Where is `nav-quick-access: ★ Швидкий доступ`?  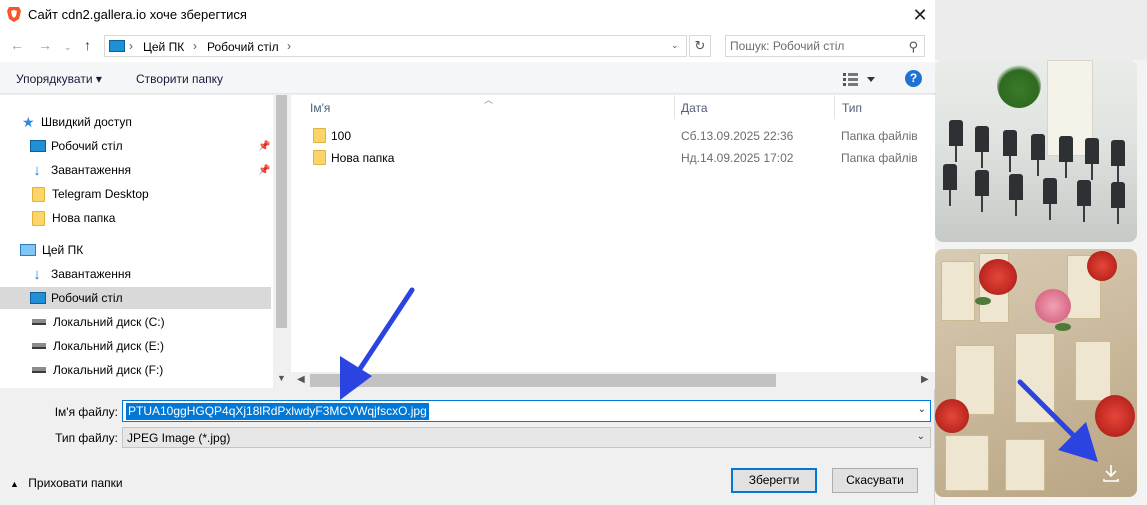 nav-quick-access: ★ Швидкий доступ is located at coordinates (142, 122).